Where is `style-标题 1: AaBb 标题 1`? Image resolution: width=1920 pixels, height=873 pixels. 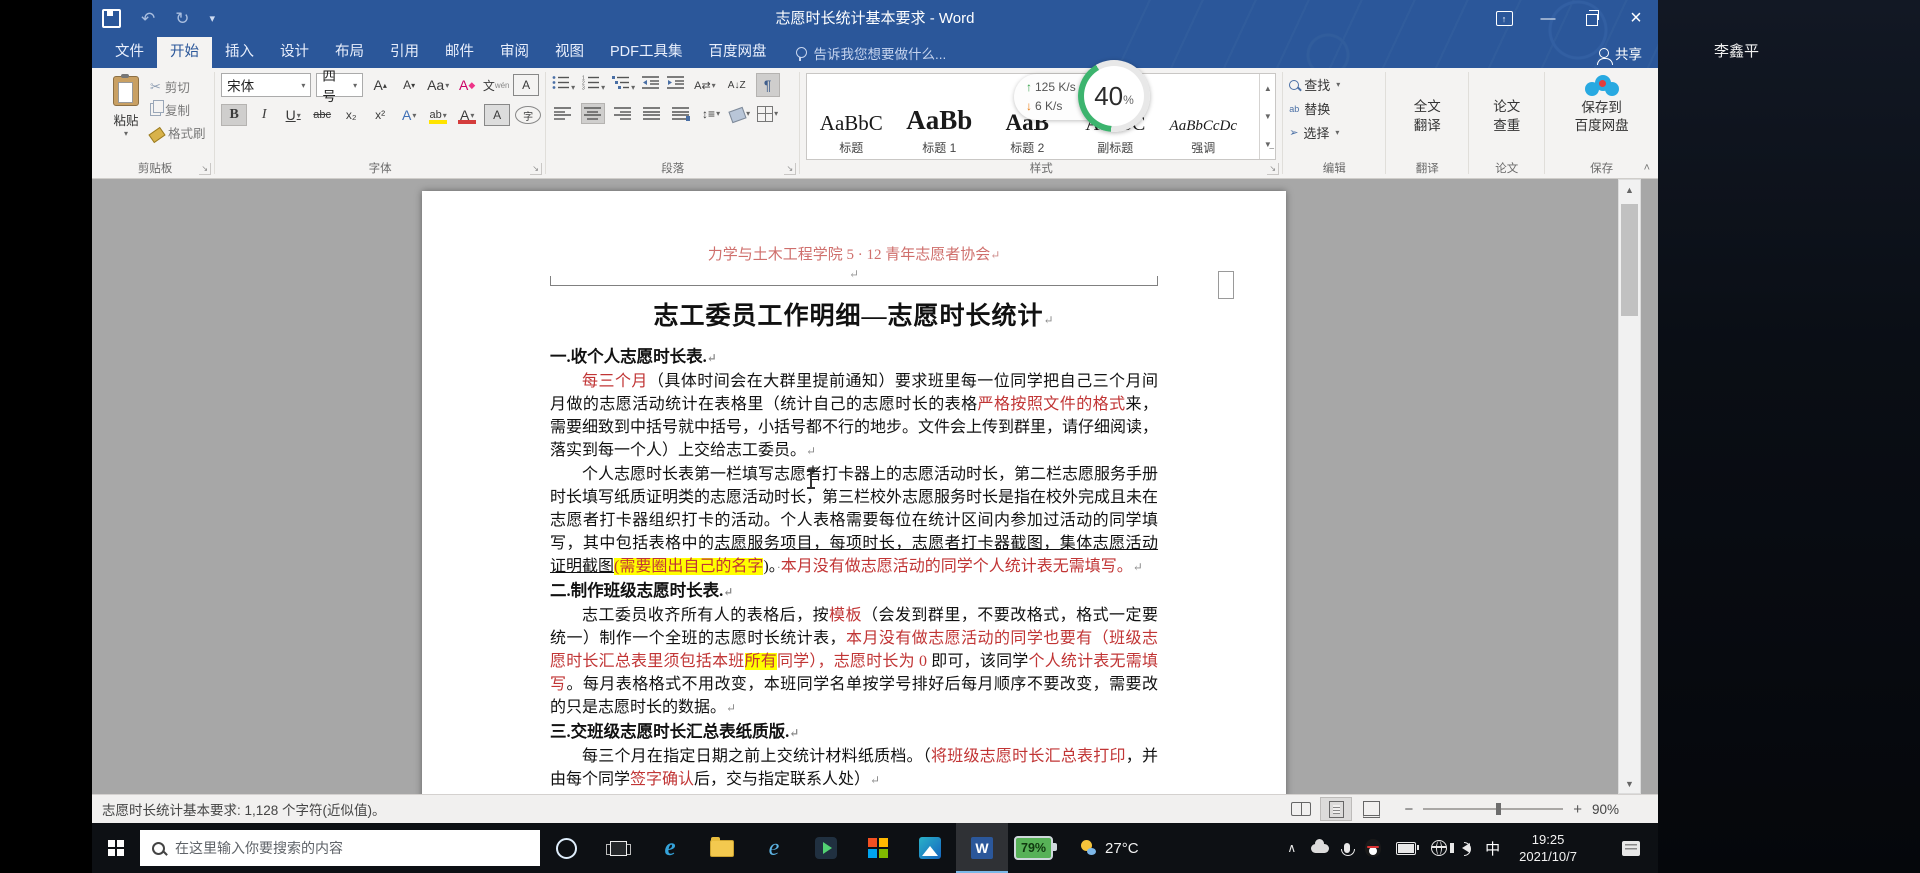 style-标题 1: AaBb 标题 1 is located at coordinates (939, 116).